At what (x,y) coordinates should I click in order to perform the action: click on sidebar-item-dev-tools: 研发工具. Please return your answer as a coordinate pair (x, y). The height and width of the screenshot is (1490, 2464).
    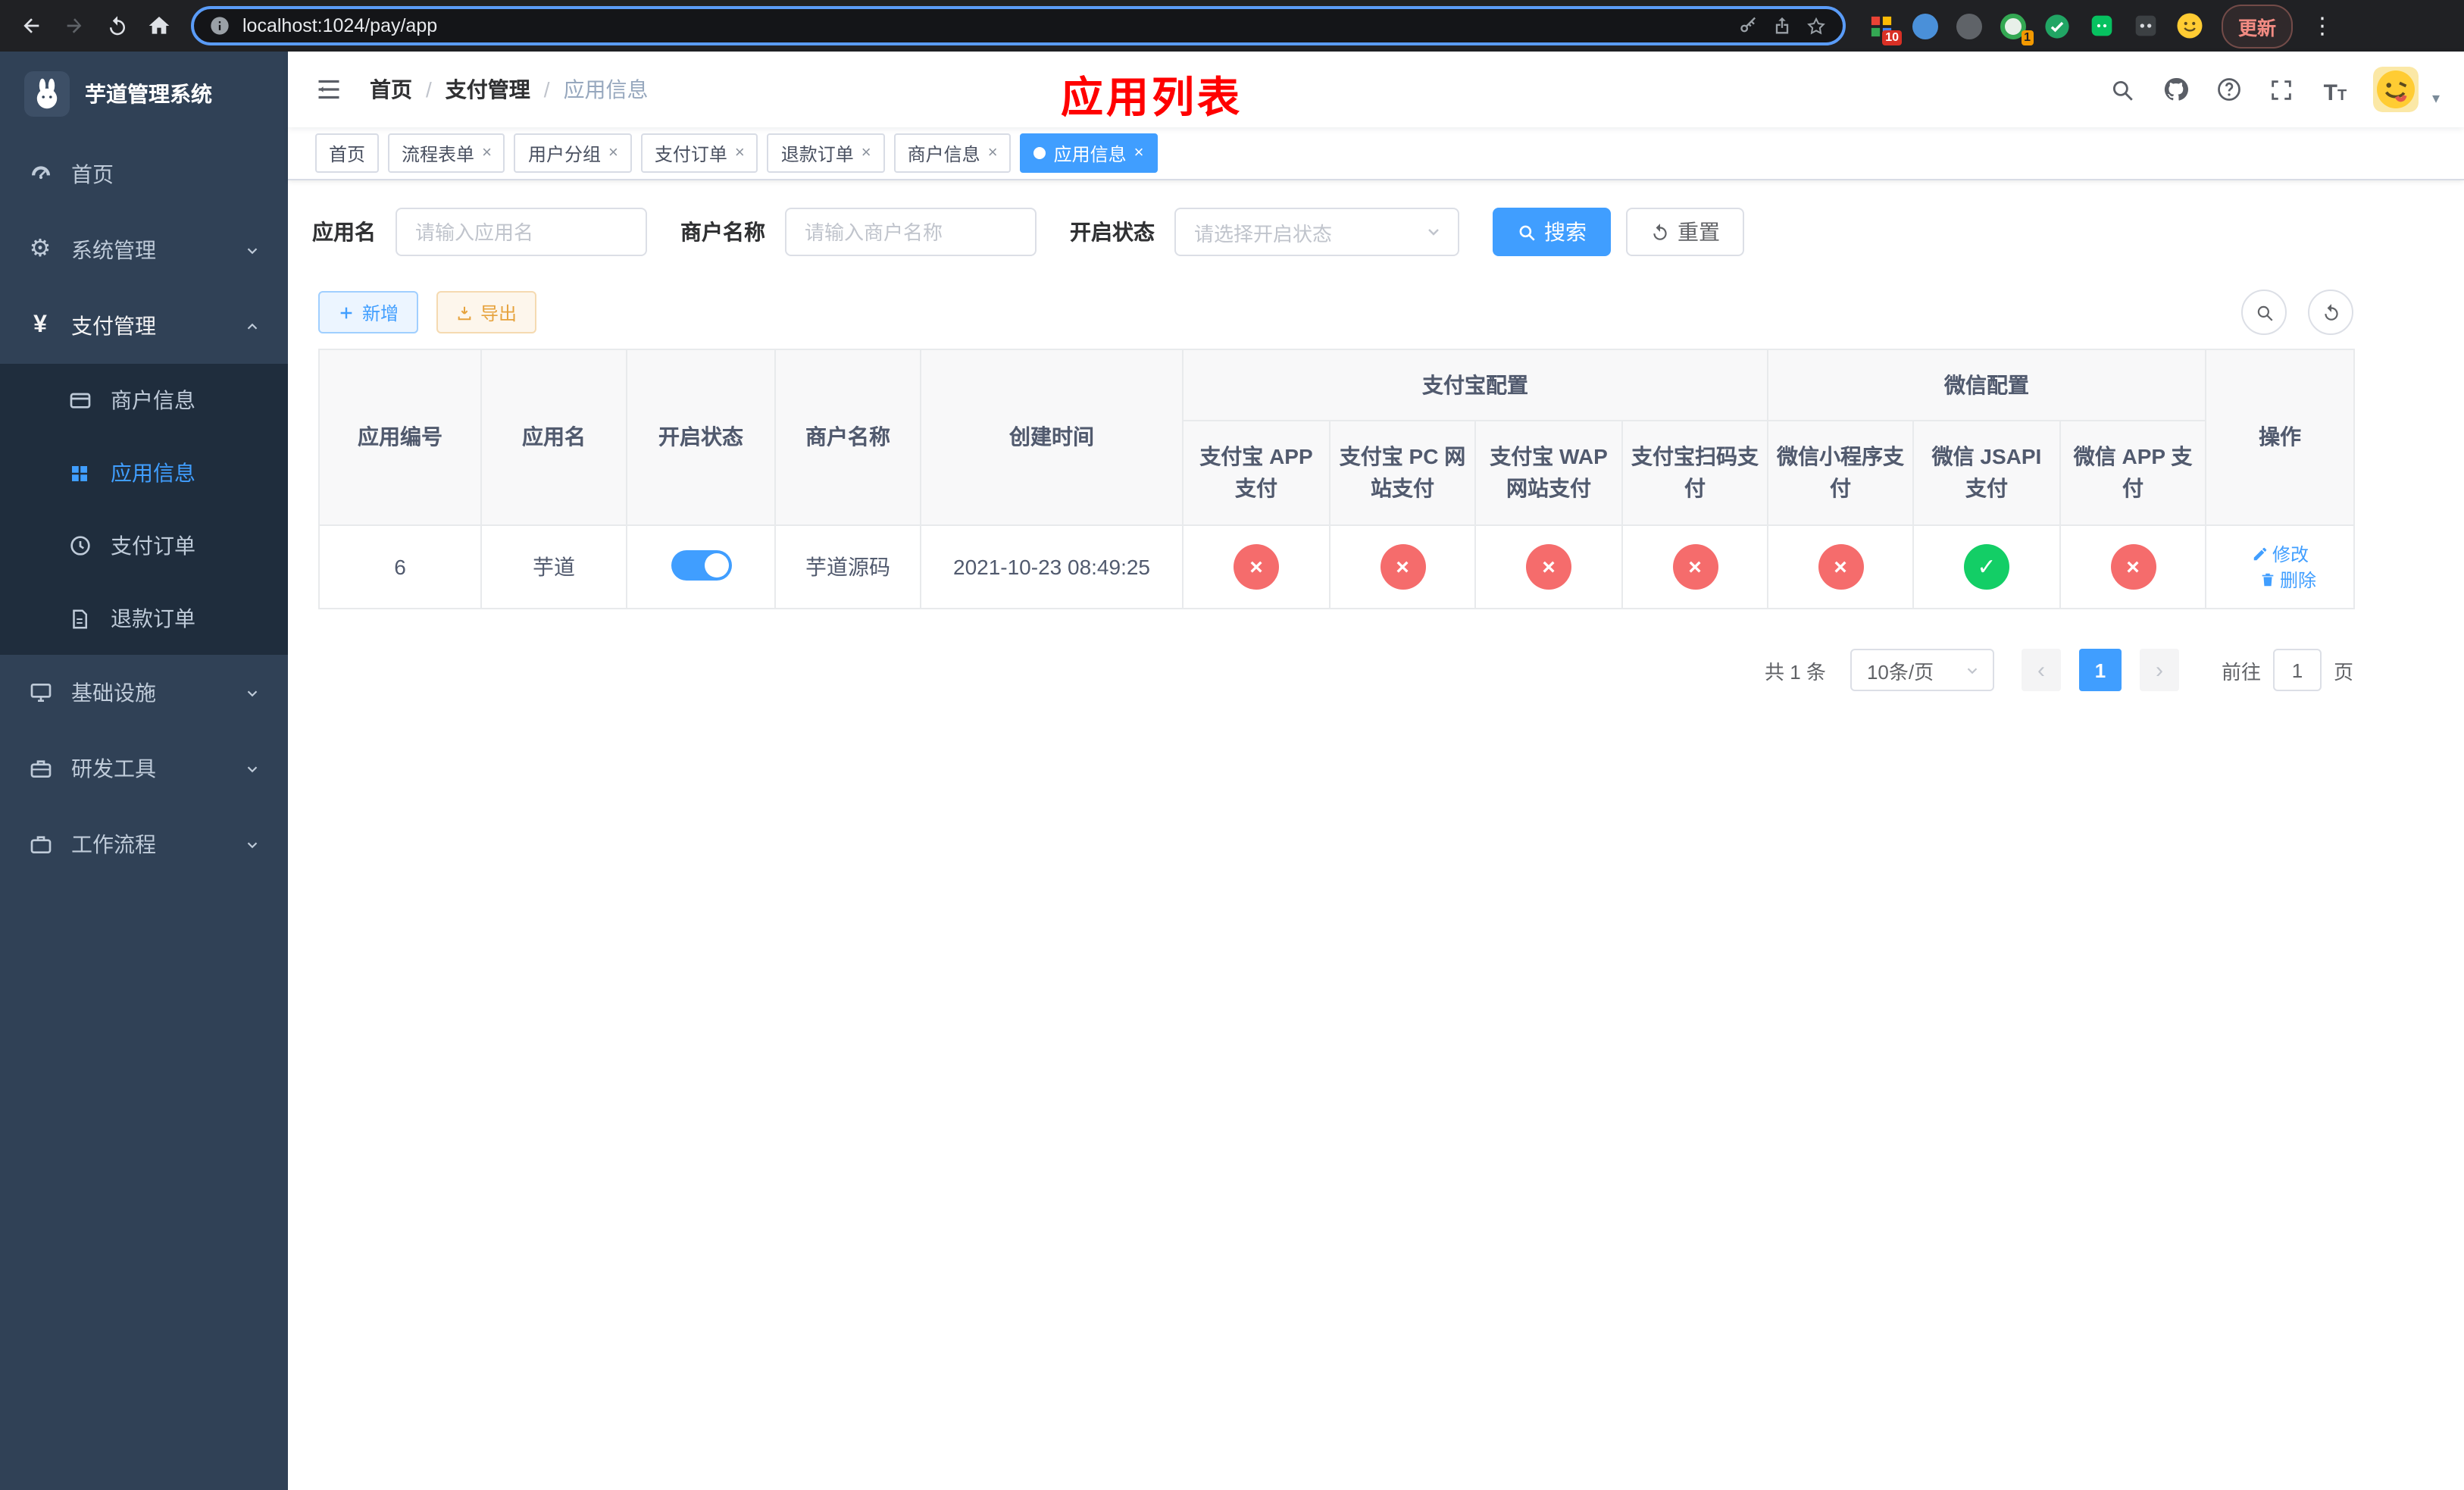
    Looking at the image, I should click on (144, 768).